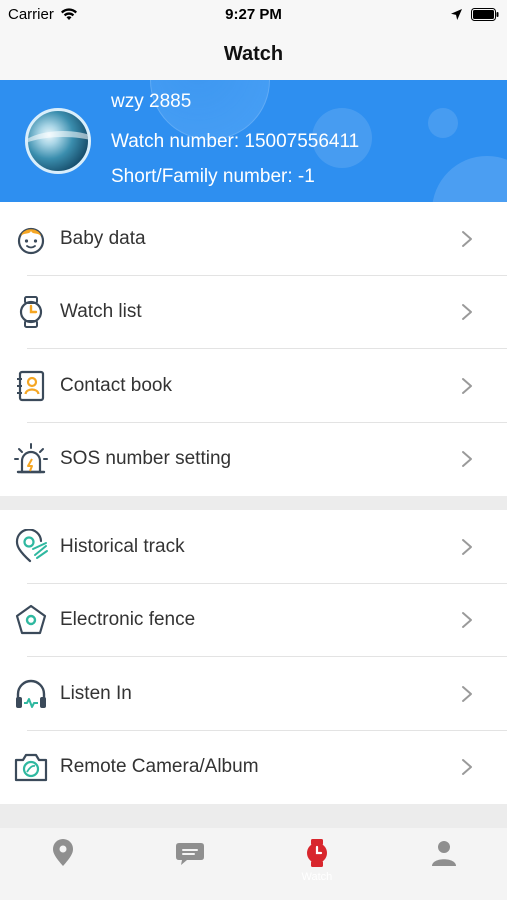 The image size is (507, 900). What do you see at coordinates (31, 545) in the screenshot?
I see `location-track-icon` at bounding box center [31, 545].